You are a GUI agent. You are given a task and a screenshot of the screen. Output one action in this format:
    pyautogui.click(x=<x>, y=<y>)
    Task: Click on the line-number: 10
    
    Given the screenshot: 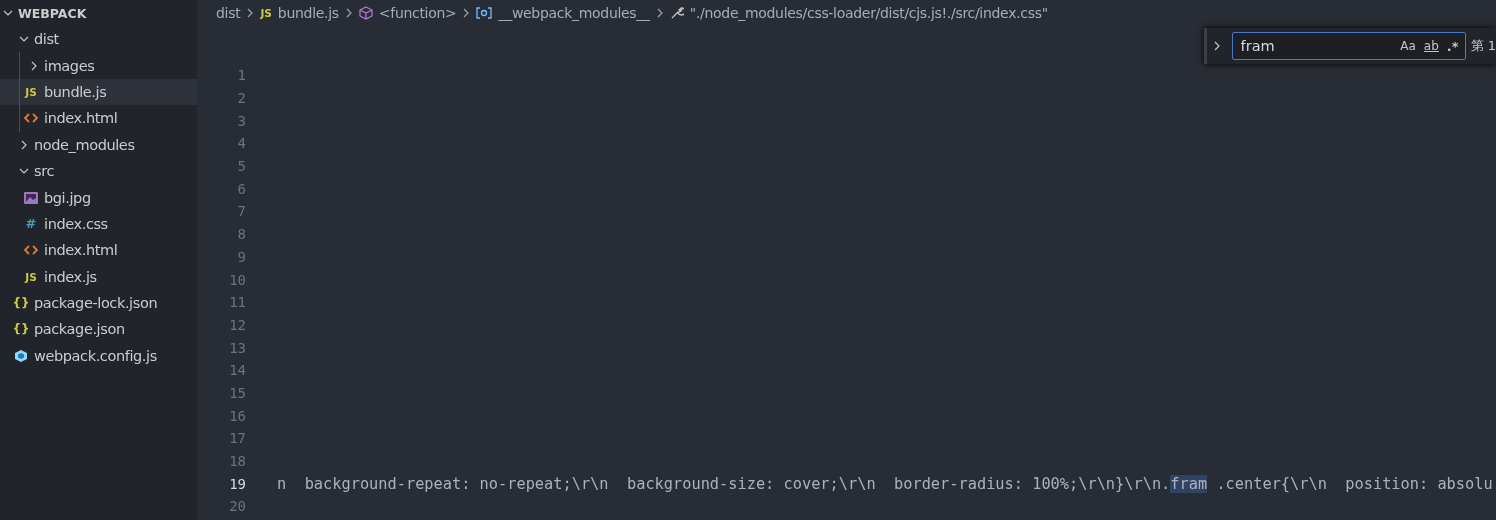 What is the action you would take?
    pyautogui.click(x=237, y=279)
    